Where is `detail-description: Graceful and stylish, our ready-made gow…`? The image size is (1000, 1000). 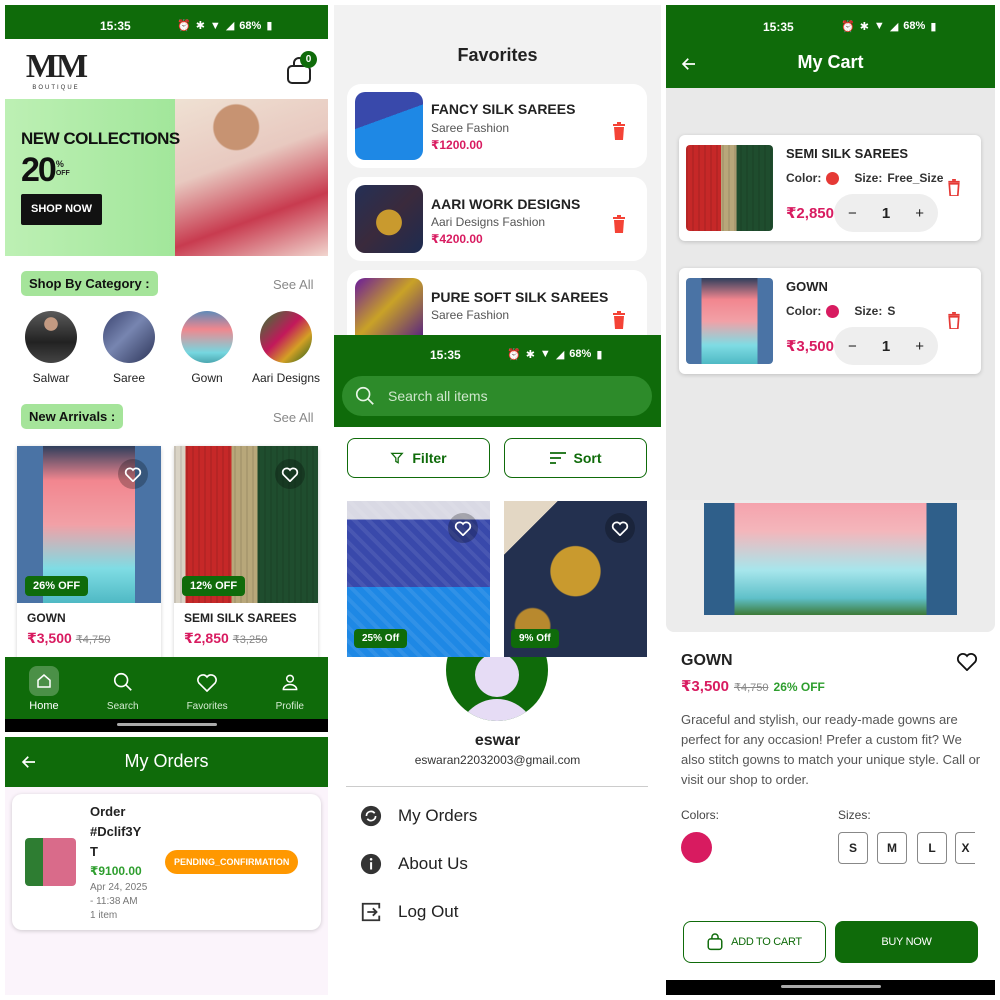
detail-description: Graceful and stylish, our ready-made gow… is located at coordinates (831, 749).